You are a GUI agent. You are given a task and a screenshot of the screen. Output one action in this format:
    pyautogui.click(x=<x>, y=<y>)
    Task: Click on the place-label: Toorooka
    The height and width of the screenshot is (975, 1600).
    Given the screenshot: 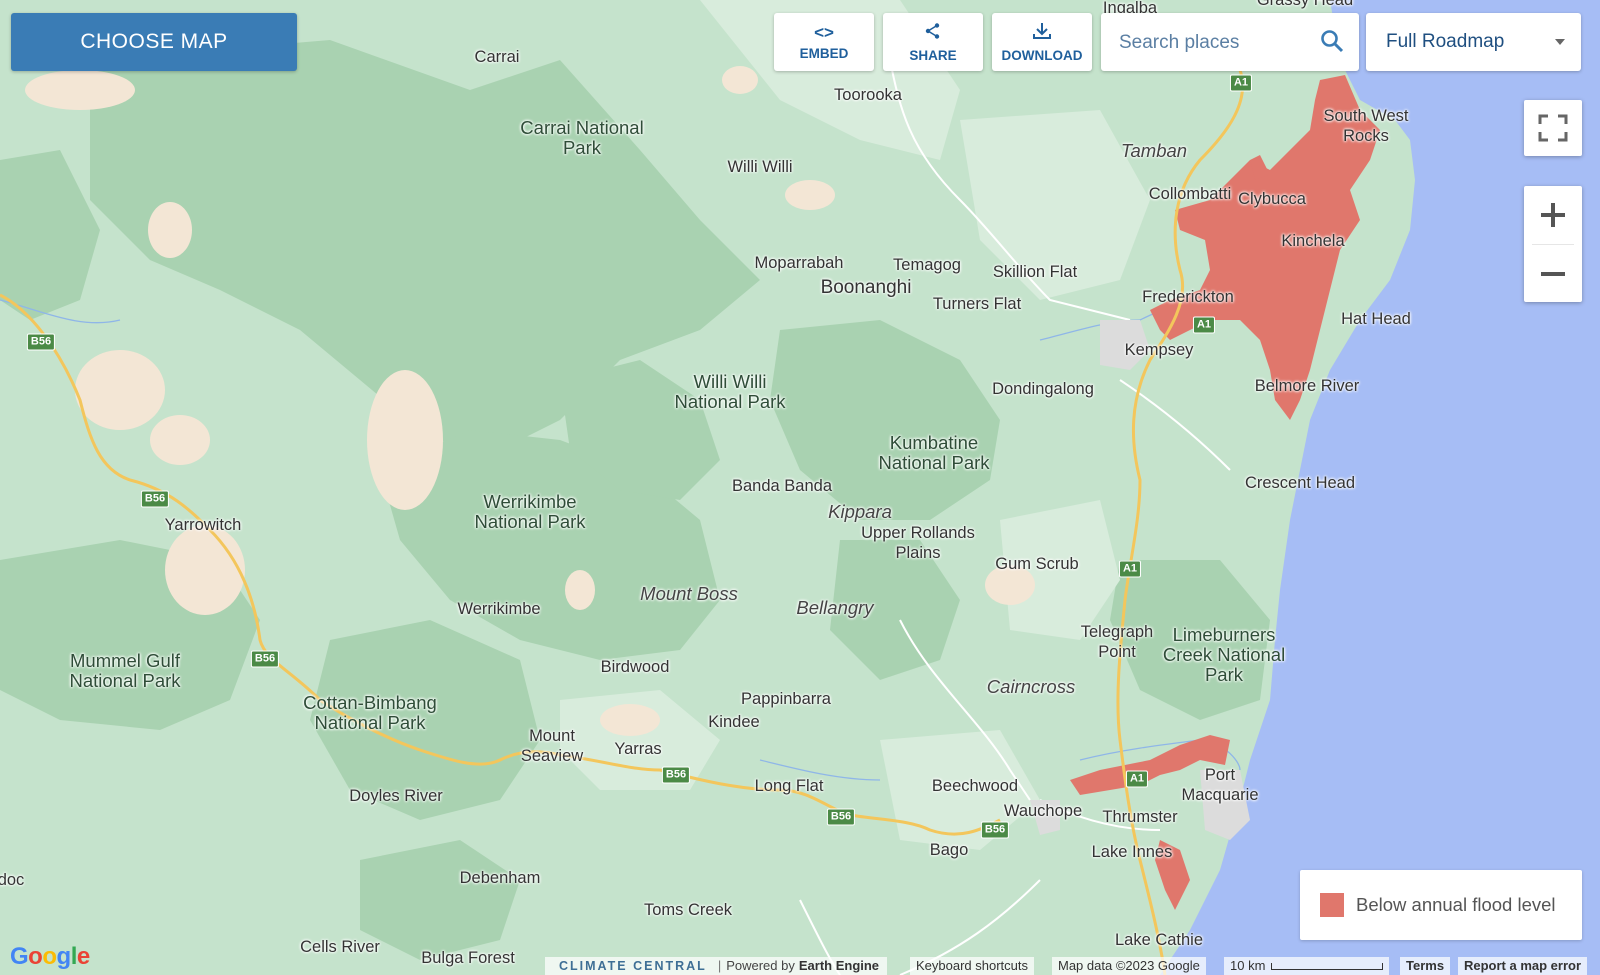 What is the action you would take?
    pyautogui.click(x=868, y=95)
    